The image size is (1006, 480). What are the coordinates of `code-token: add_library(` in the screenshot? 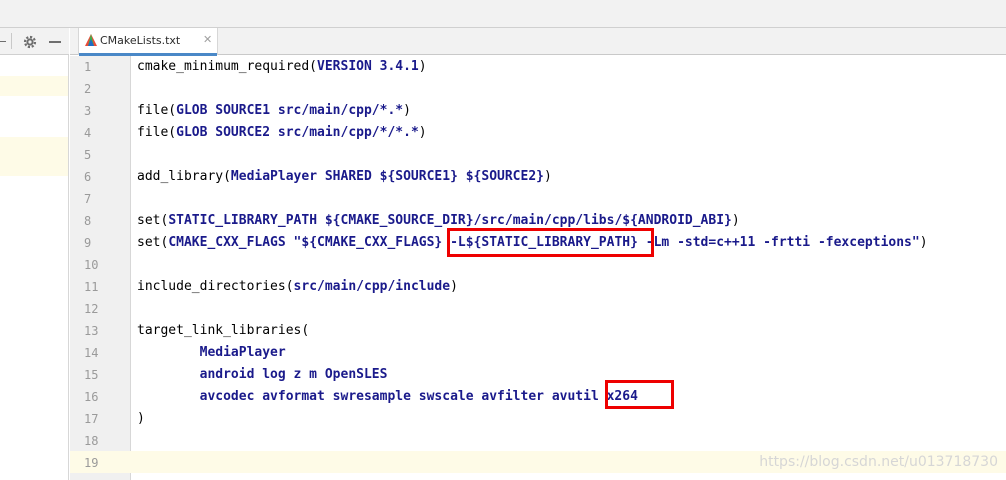 It's located at (184, 176).